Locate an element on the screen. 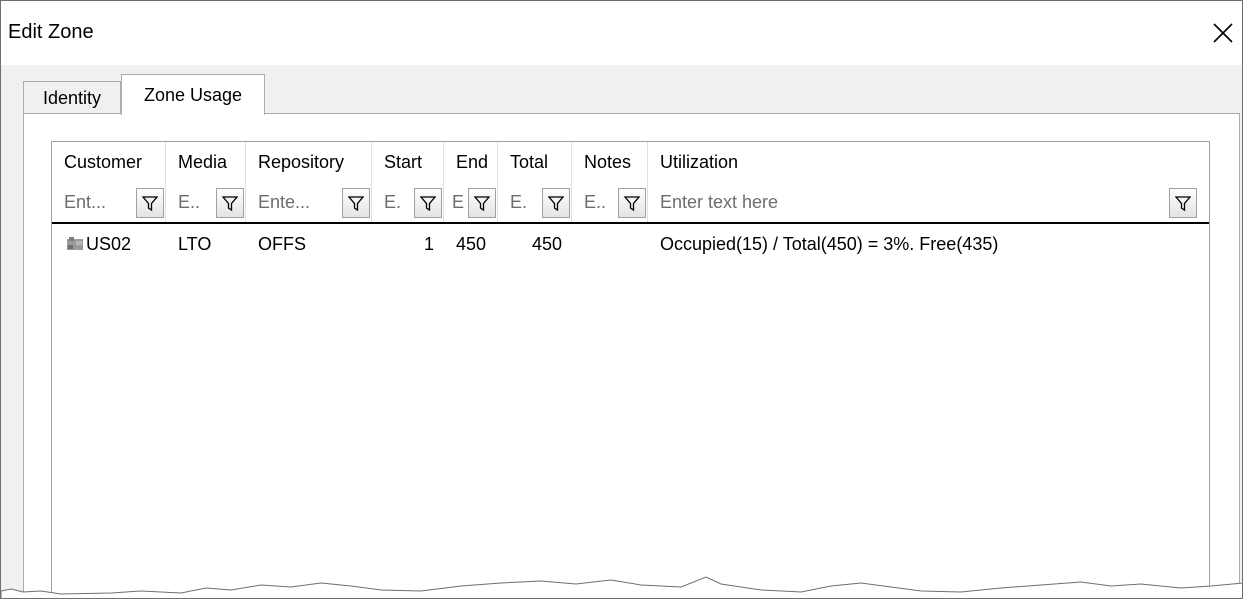 The width and height of the screenshot is (1243, 599). column-header-customer: Customer is located at coordinates (109, 162).